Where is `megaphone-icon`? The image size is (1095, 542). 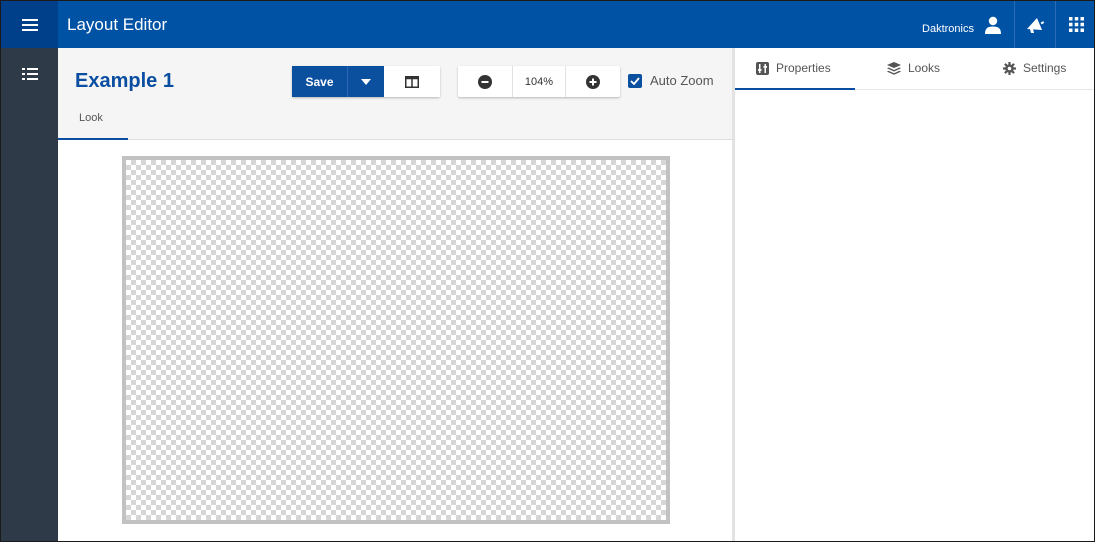
megaphone-icon is located at coordinates (1036, 25).